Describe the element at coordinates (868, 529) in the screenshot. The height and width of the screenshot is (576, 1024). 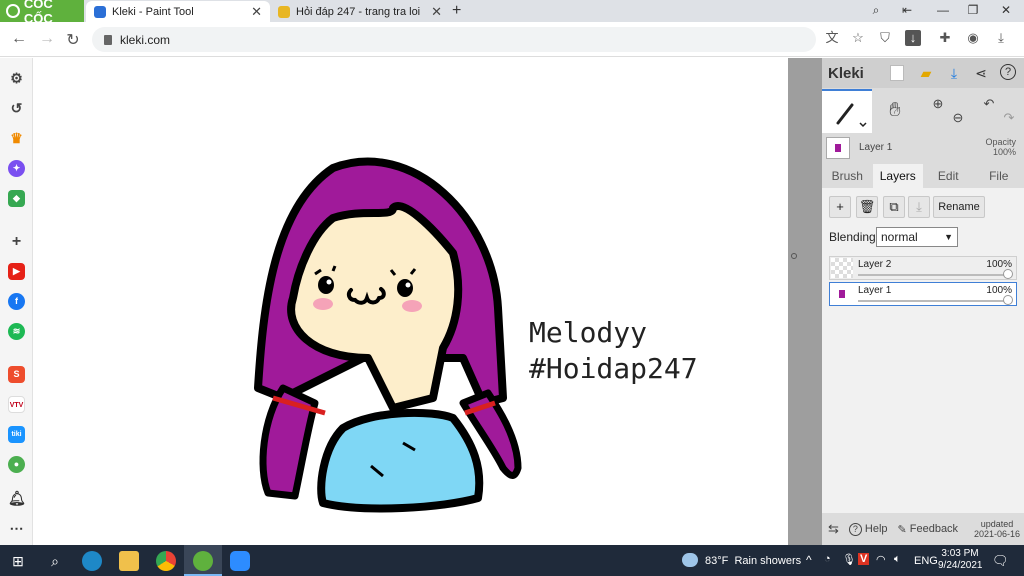
I see `help-button: ? Help` at that location.